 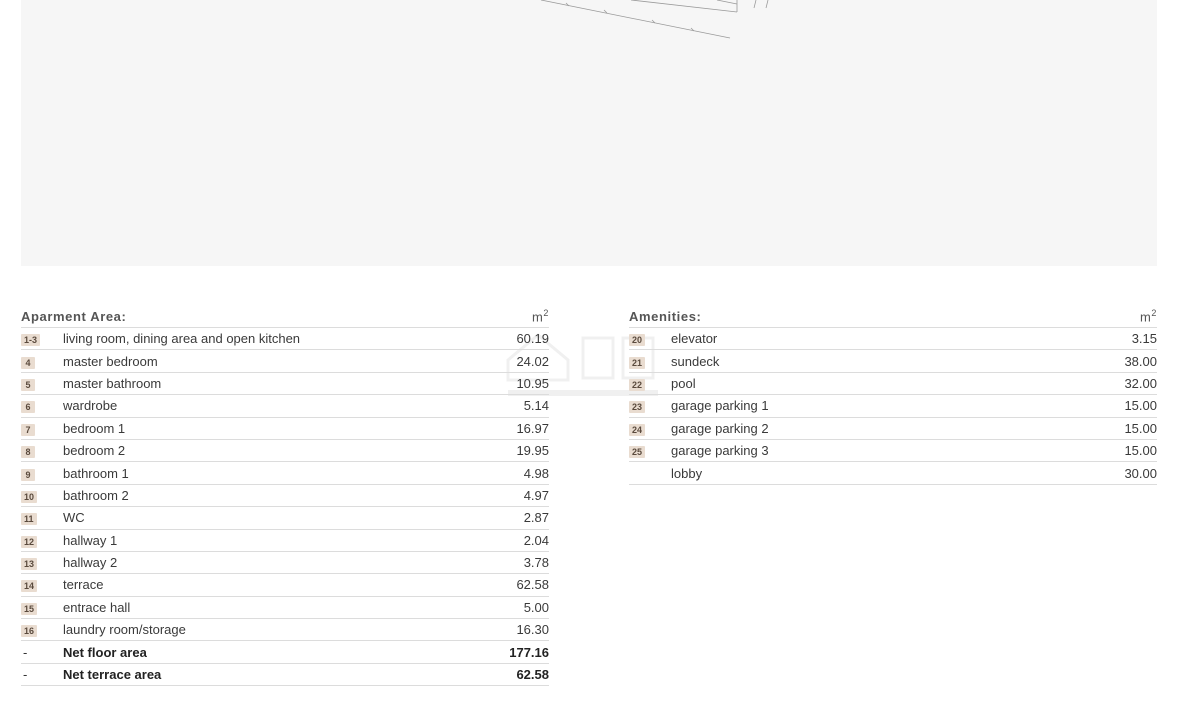 I want to click on room-number-badge: 14, so click(x=29, y=586).